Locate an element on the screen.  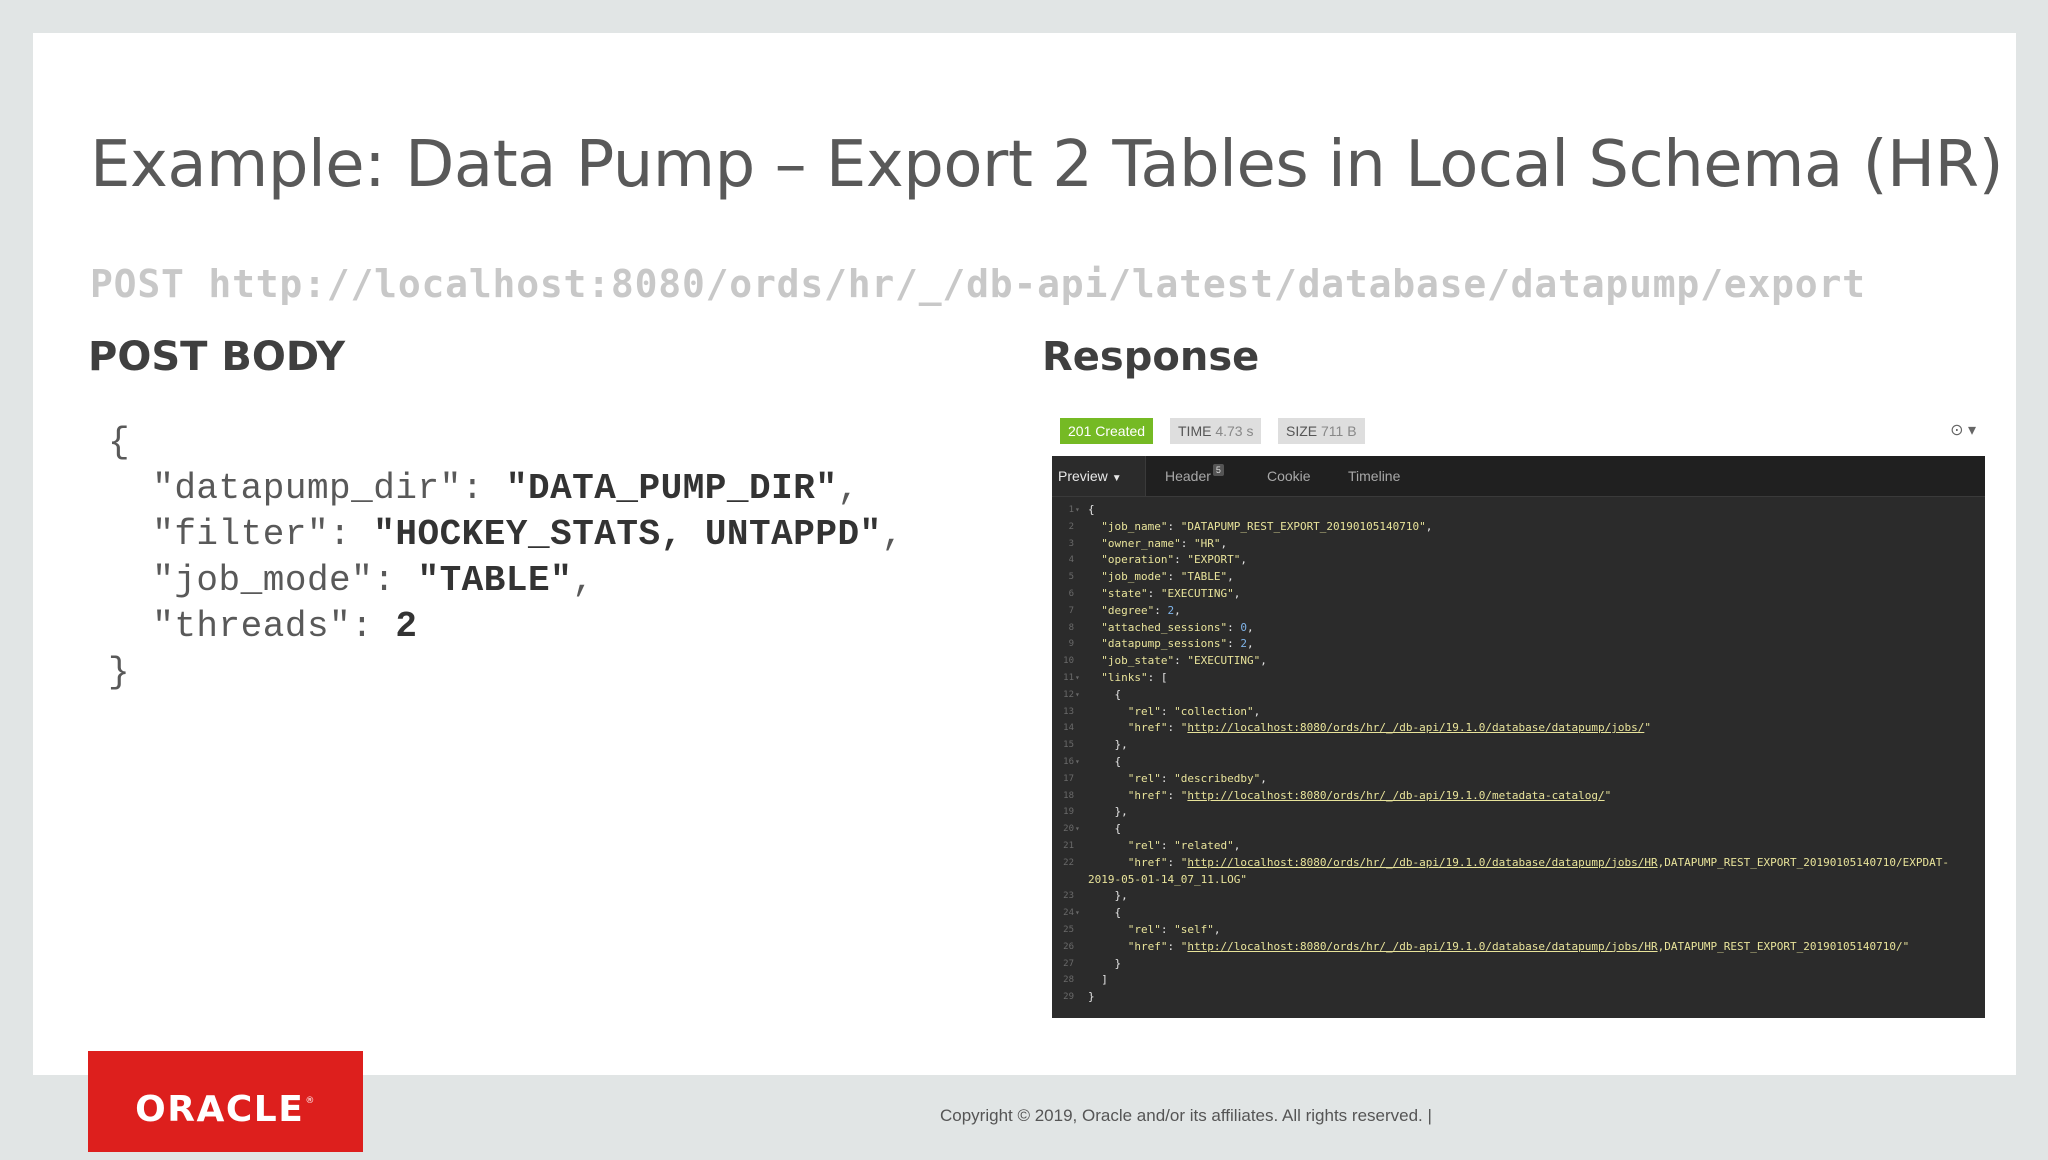
json-line: 19 }, is located at coordinates (1518, 812).